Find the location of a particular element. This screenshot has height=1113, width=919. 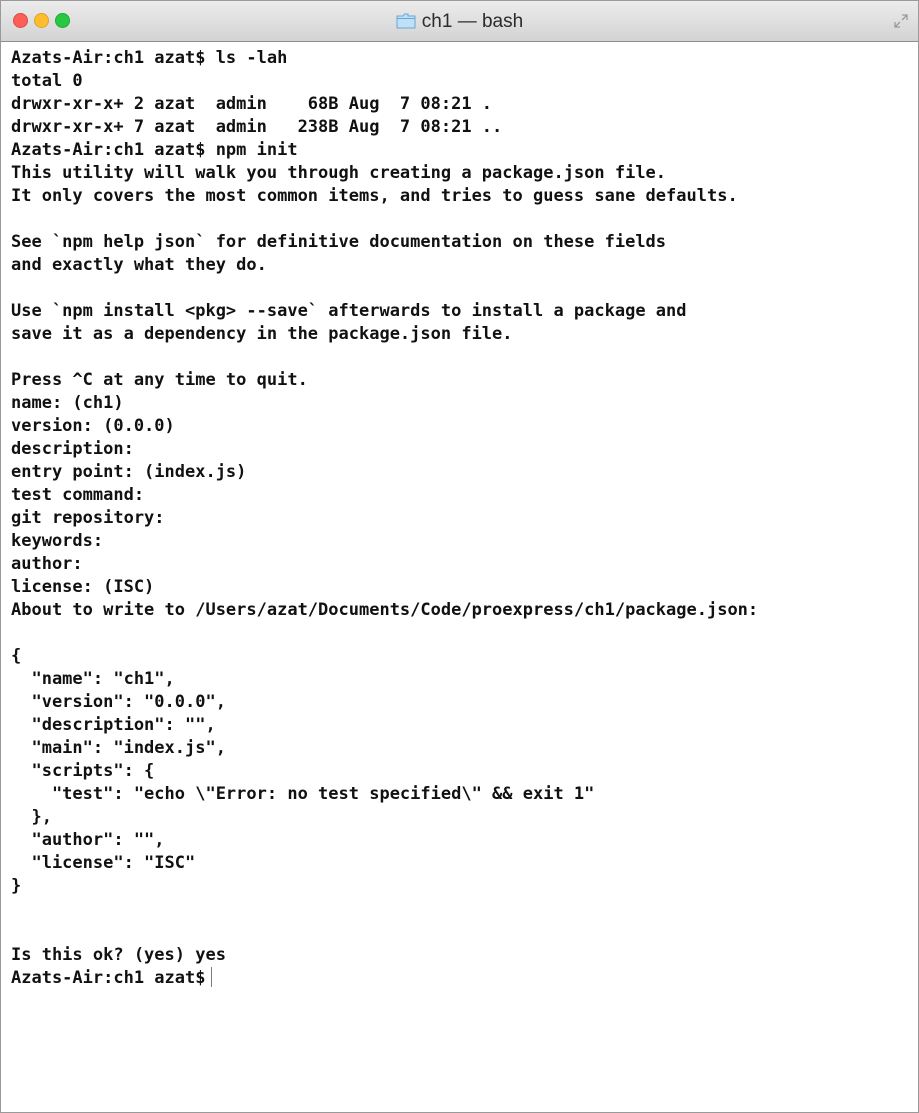

terminal-line: test command: is located at coordinates (78, 495).